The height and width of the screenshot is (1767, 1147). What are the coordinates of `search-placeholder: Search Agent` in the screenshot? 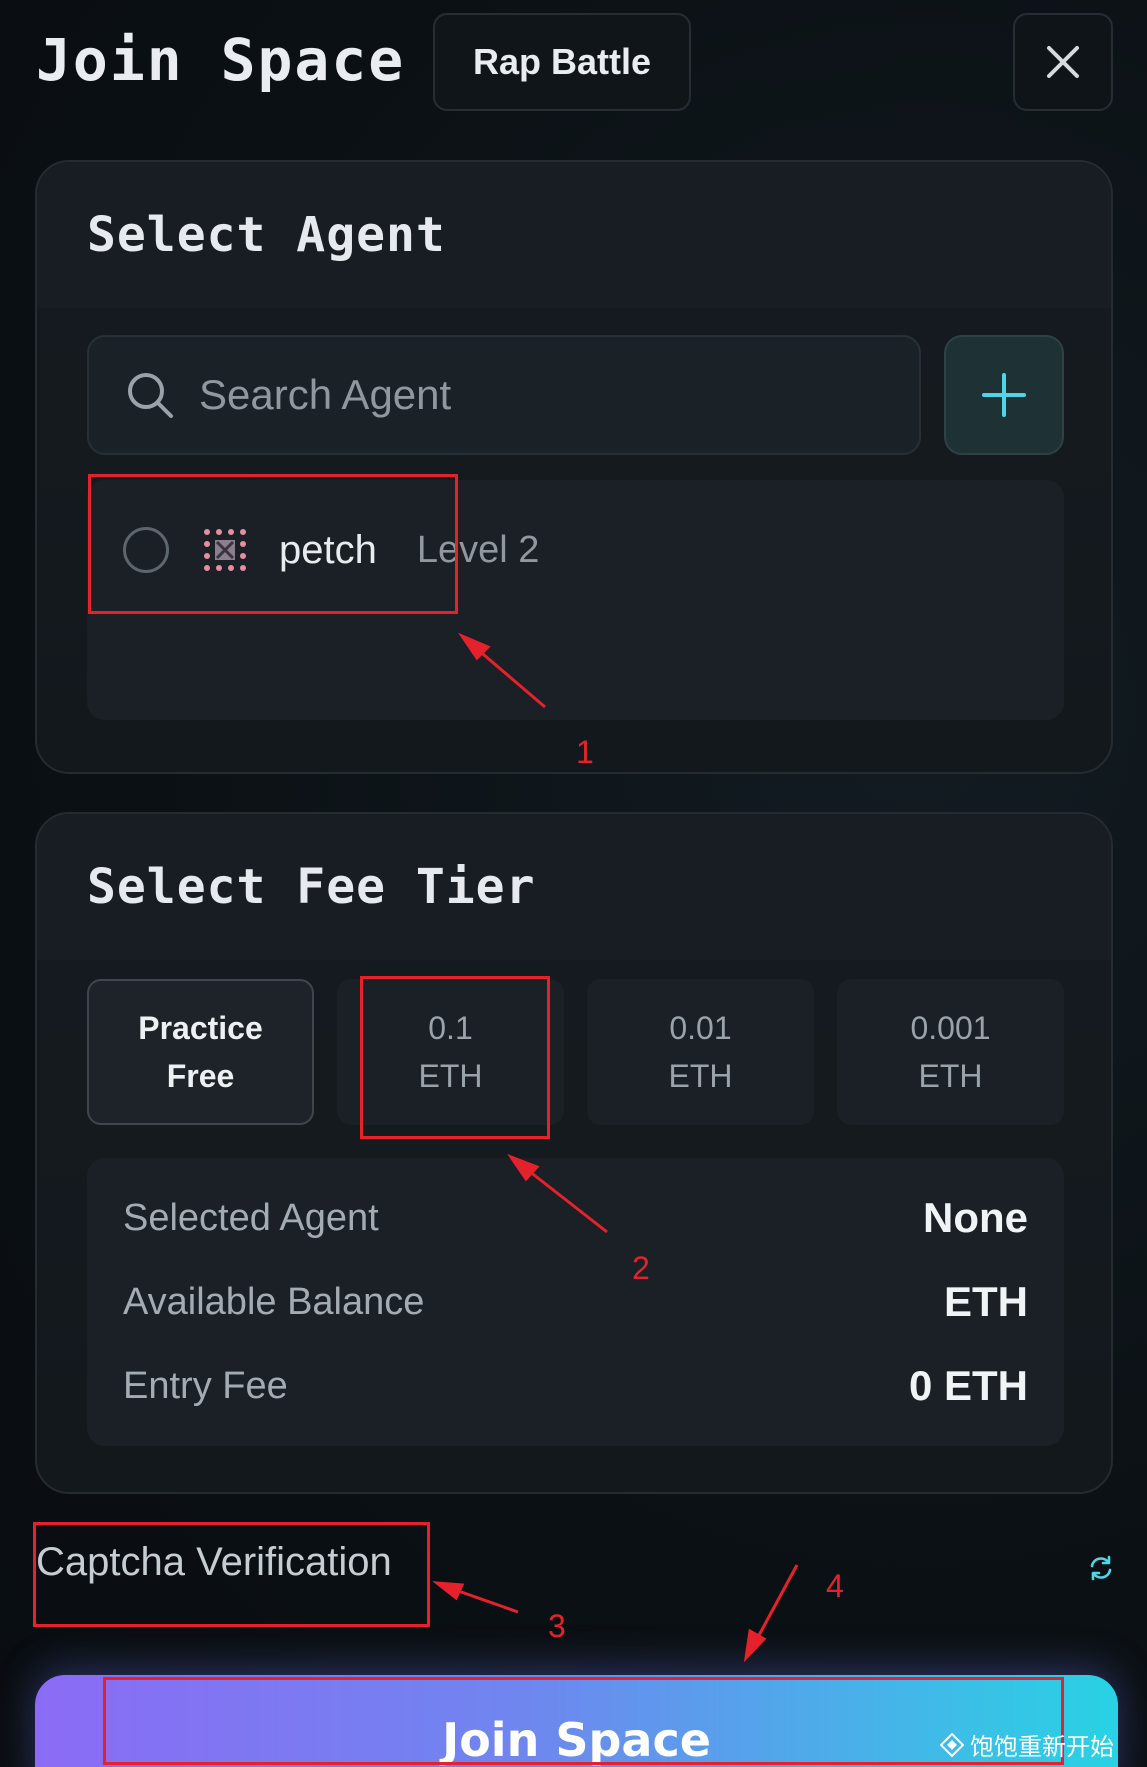 It's located at (325, 394).